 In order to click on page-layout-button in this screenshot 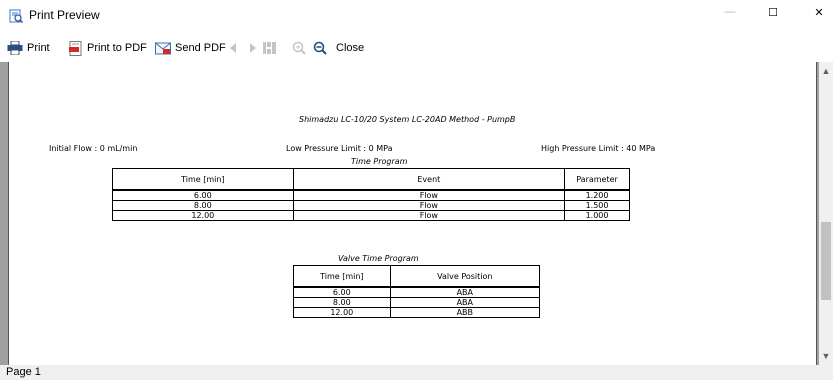, I will do `click(272, 48)`.